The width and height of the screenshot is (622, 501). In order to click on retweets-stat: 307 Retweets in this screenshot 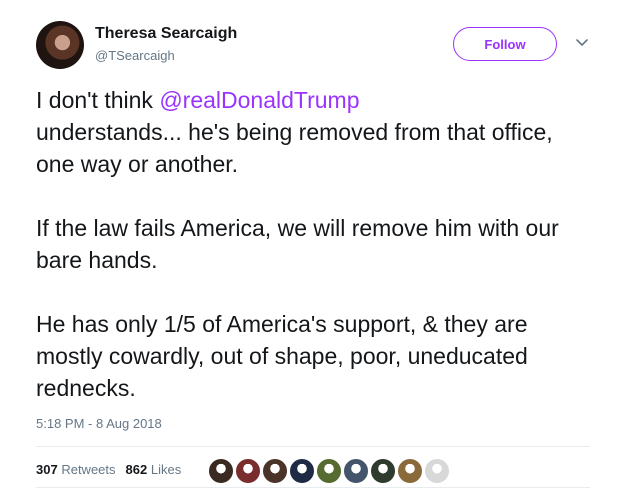, I will do `click(76, 469)`.